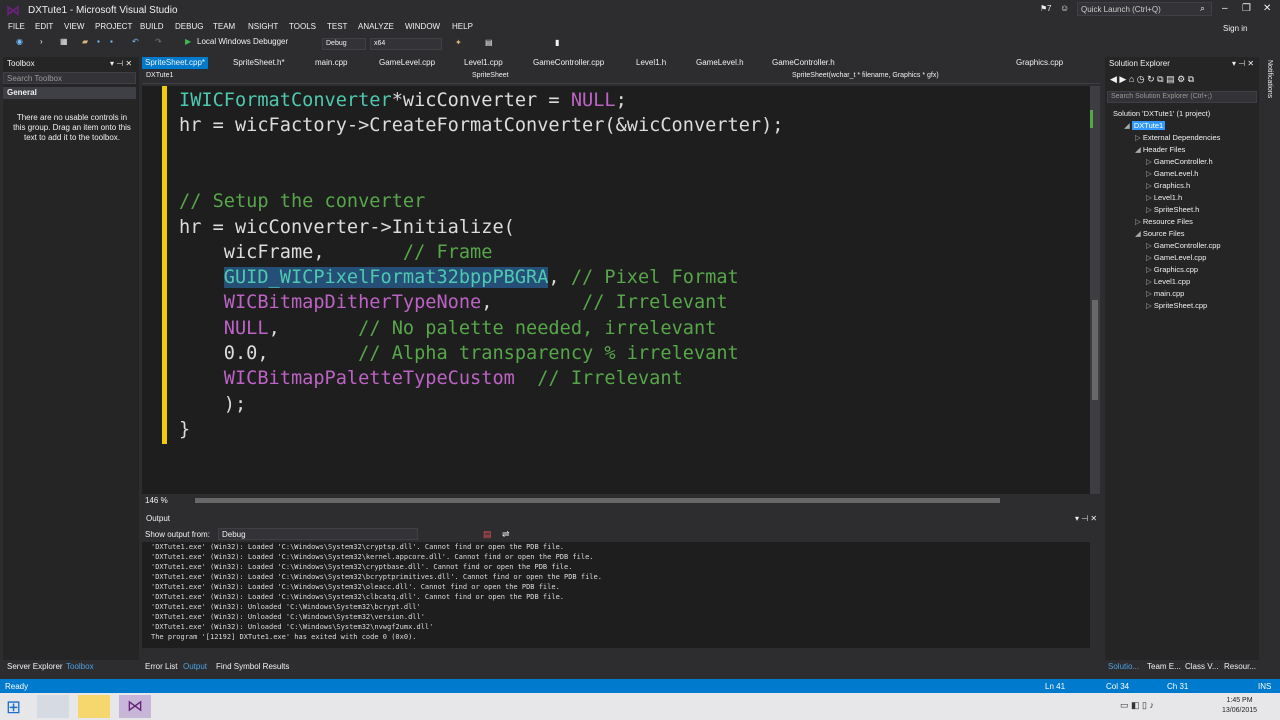 This screenshot has width=1280, height=720. I want to click on code-line: // Setup the converter, so click(302, 201).